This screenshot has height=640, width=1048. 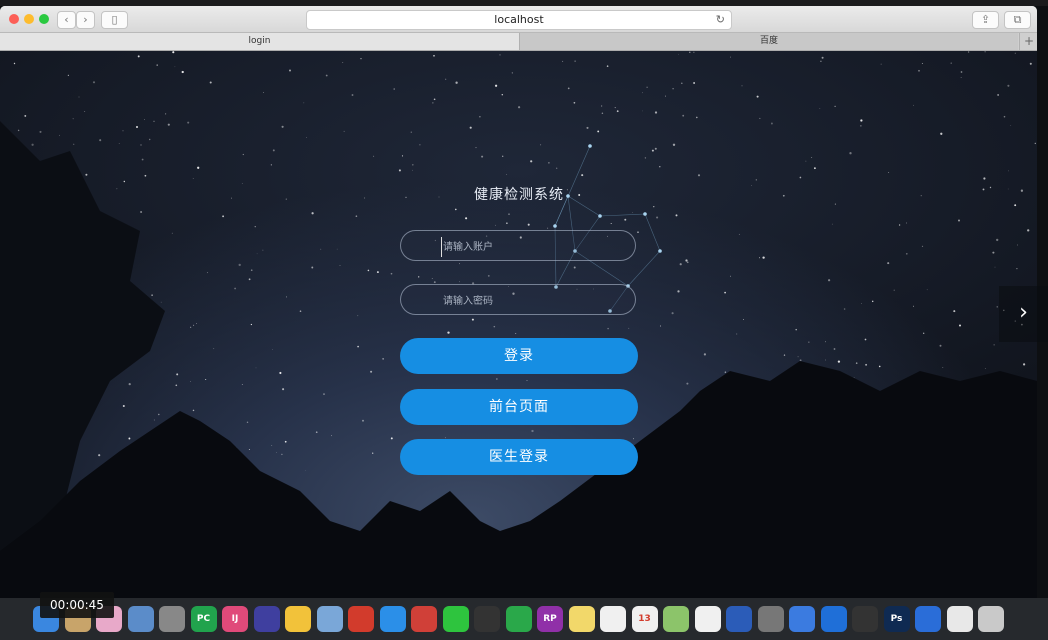 What do you see at coordinates (329, 619) in the screenshot?
I see `database-icon` at bounding box center [329, 619].